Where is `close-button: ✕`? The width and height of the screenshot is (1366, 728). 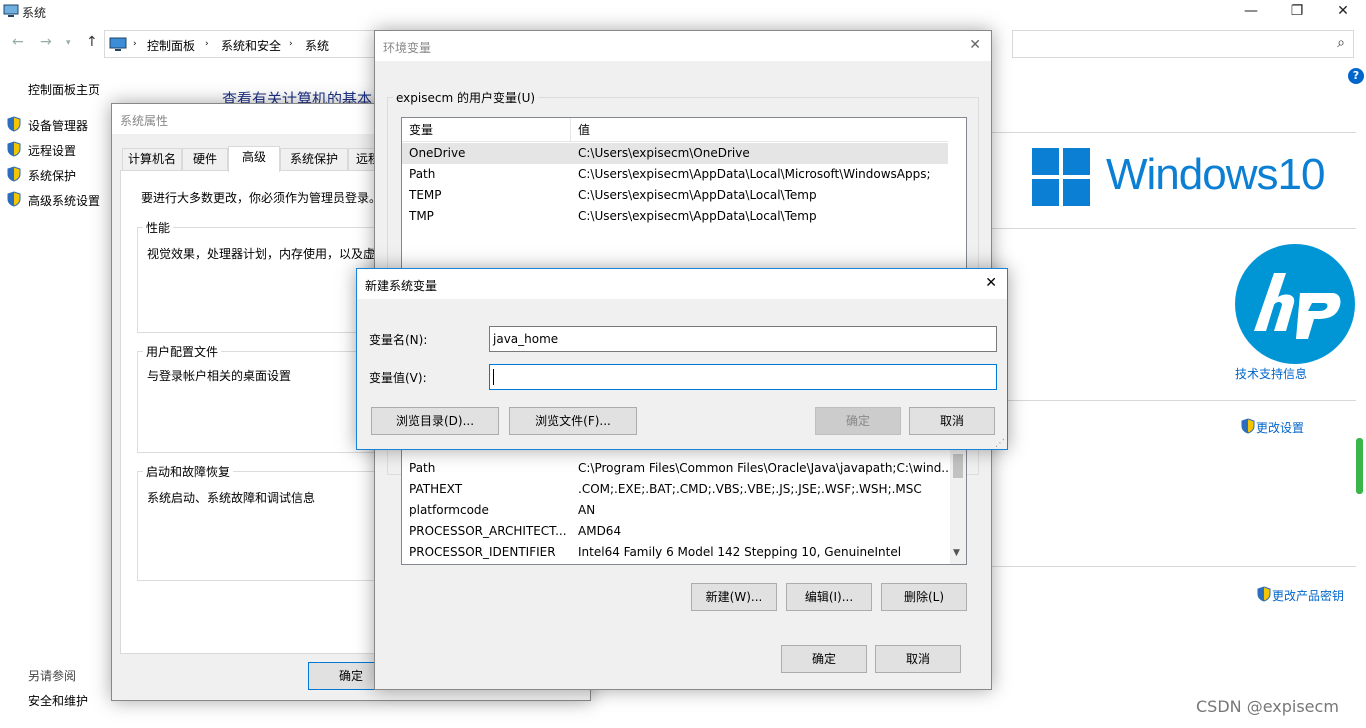
close-button: ✕ is located at coordinates (1343, 12).